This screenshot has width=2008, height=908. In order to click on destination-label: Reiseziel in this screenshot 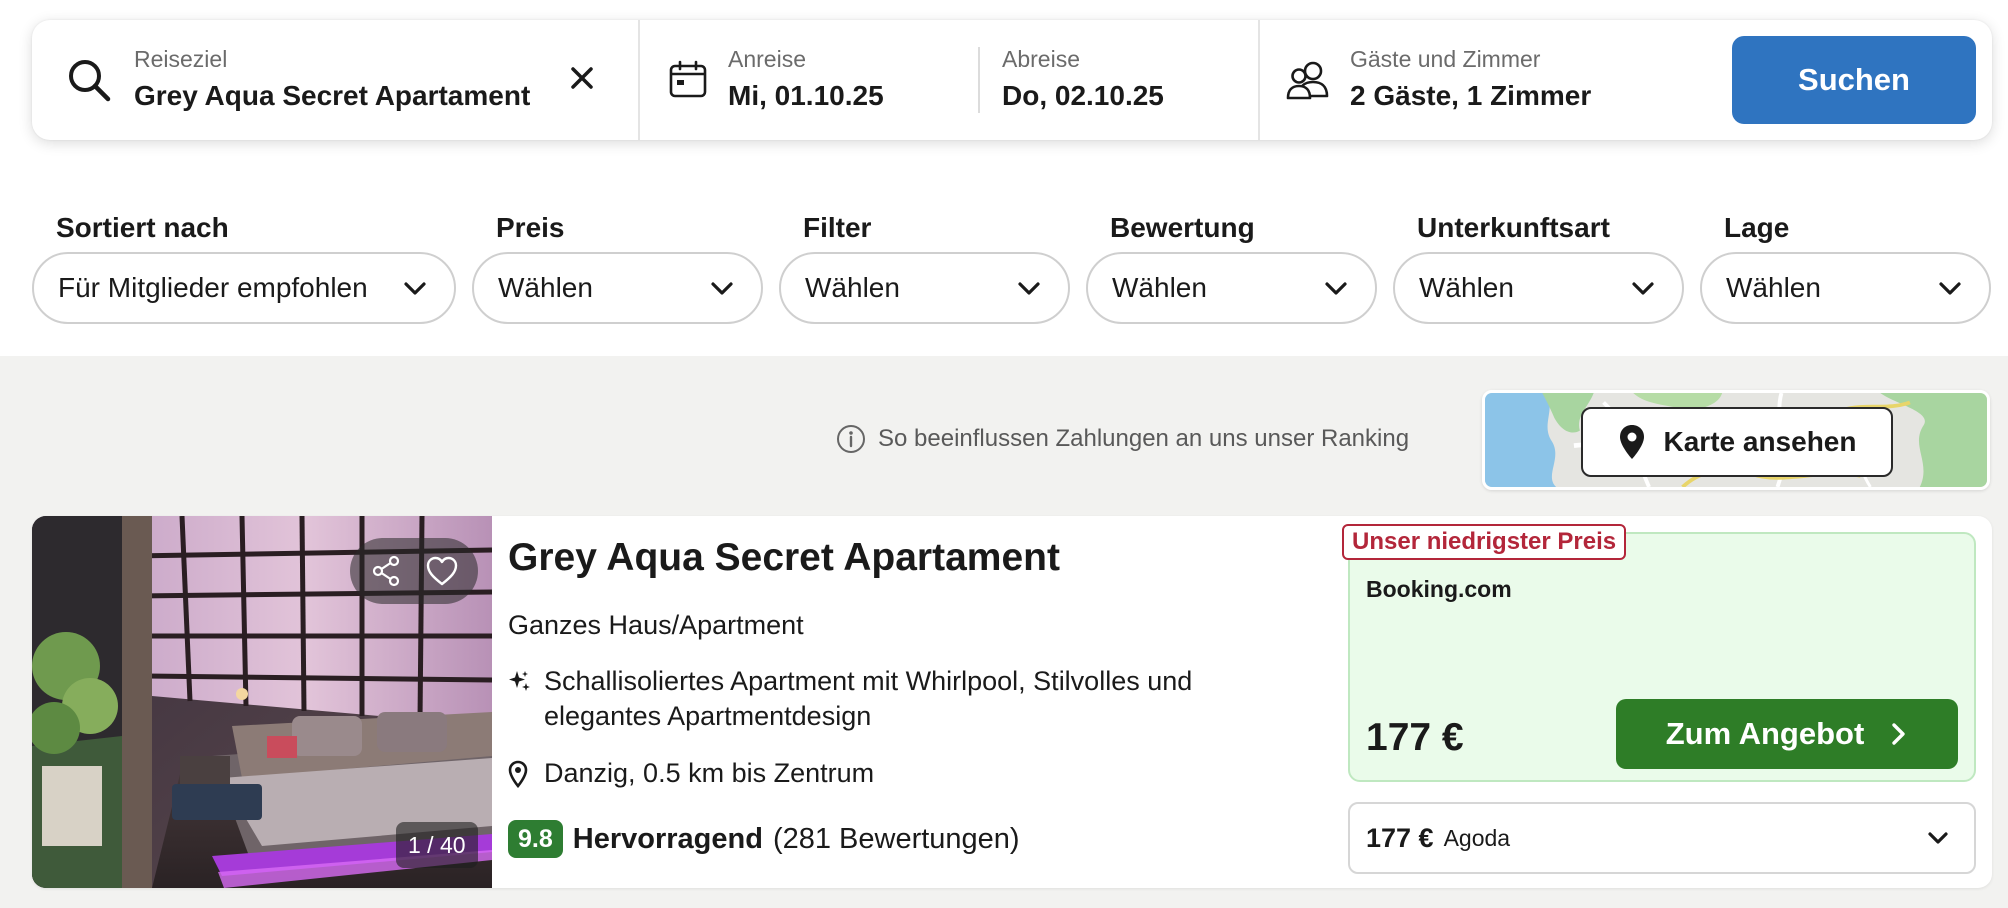, I will do `click(181, 59)`.